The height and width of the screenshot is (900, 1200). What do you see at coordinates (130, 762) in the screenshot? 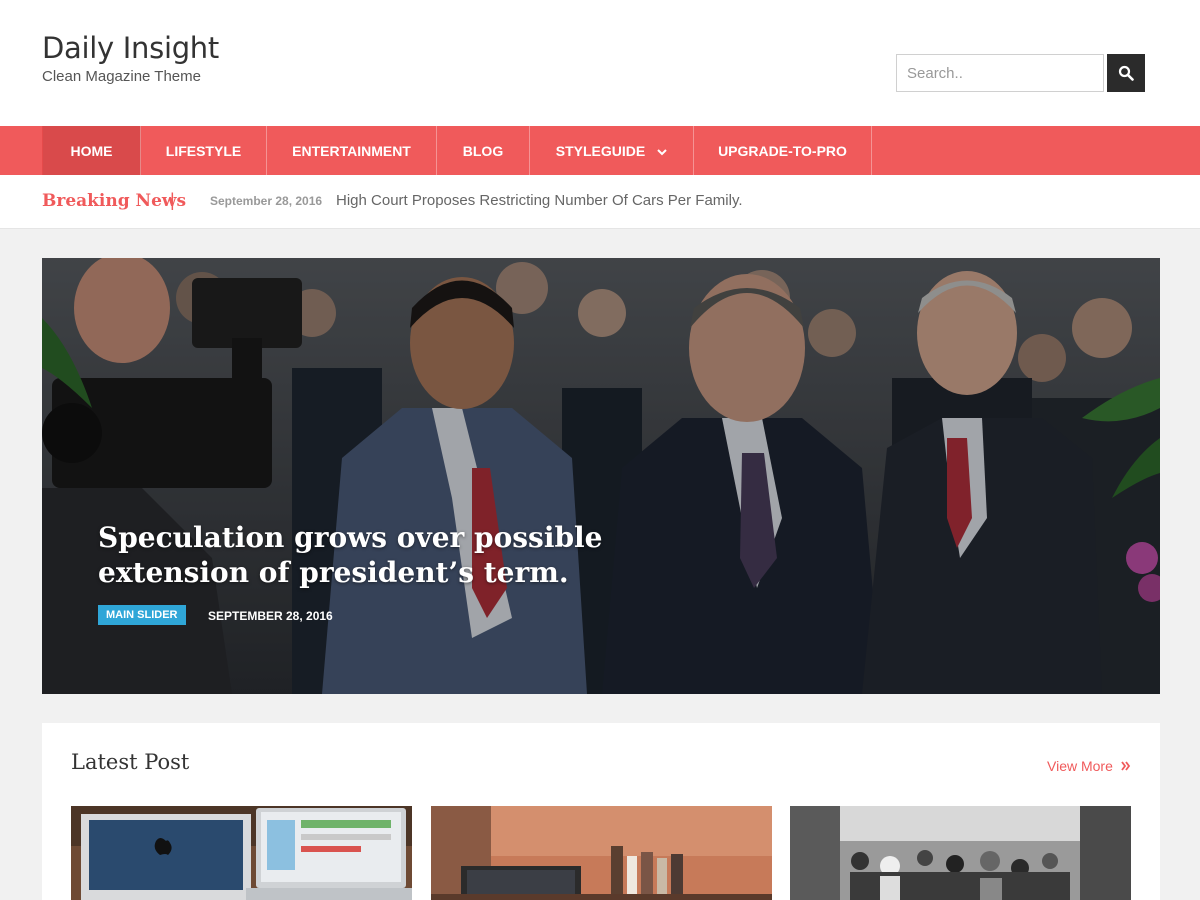
I see `section-title: Latest Post` at bounding box center [130, 762].